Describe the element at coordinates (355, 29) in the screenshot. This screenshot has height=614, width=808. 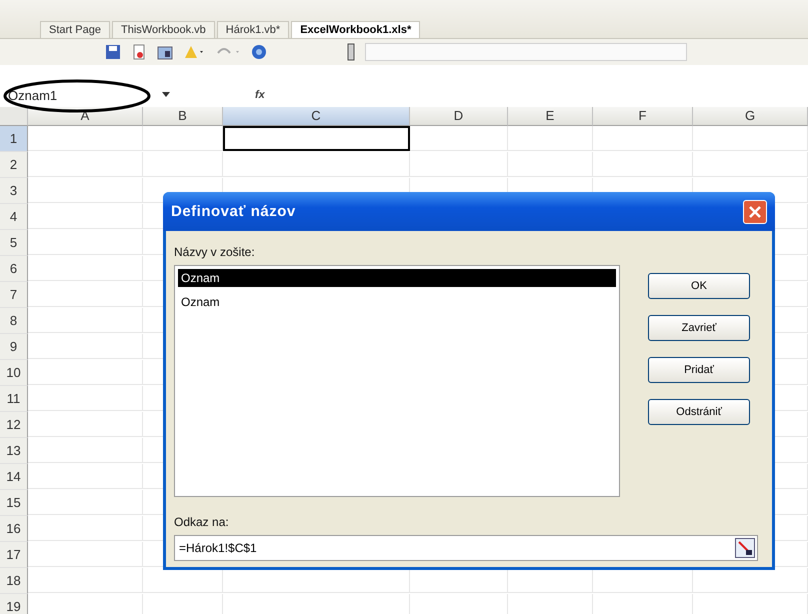
I see `document-tab: ExcelWorkbook1.xls*` at that location.